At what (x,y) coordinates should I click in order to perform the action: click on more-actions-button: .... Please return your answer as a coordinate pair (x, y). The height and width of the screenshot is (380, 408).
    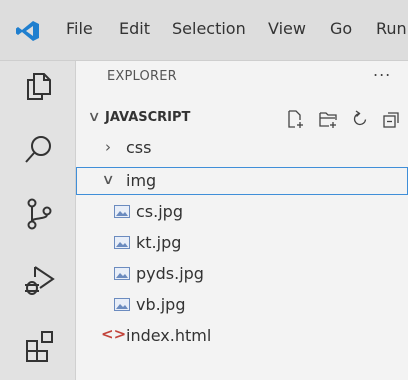
    Looking at the image, I should click on (382, 70).